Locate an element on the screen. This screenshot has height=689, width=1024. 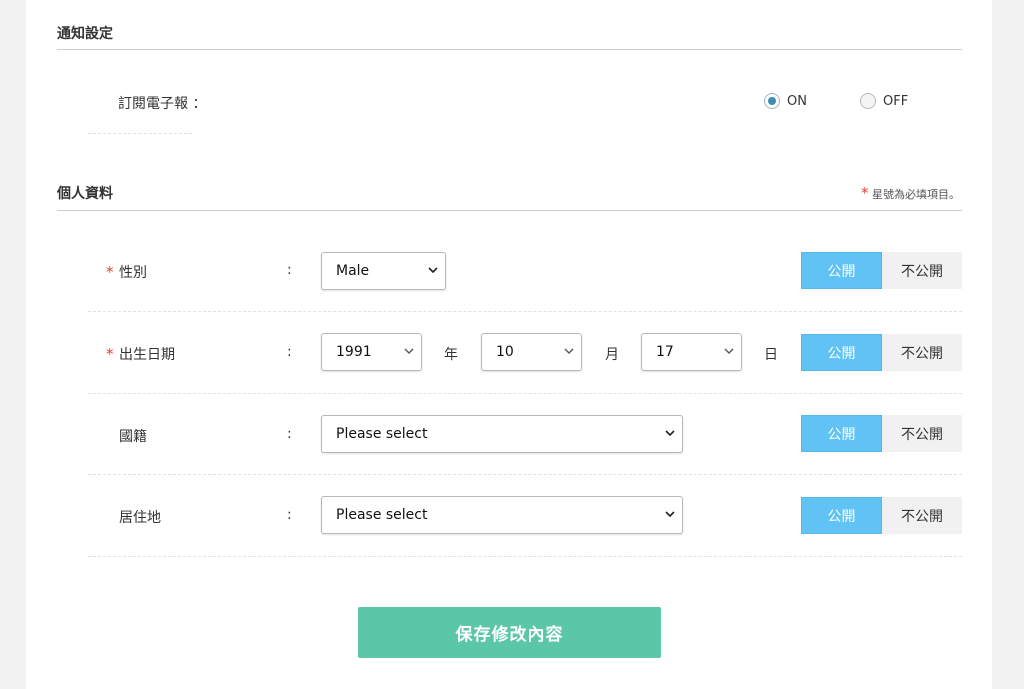
birth-day-value: 17 is located at coordinates (665, 352).